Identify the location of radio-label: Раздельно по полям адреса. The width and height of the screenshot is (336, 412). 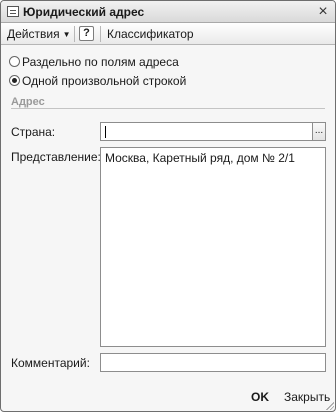
(100, 62).